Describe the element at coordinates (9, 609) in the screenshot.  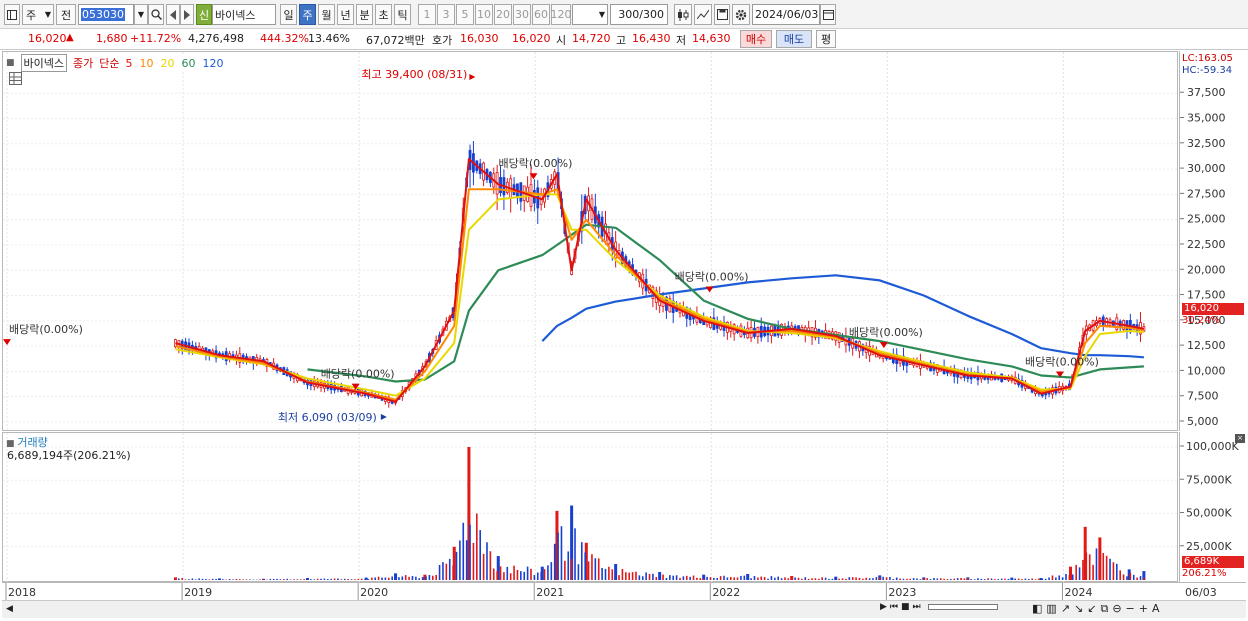
I see `scroll-left-icon: ◀` at that location.